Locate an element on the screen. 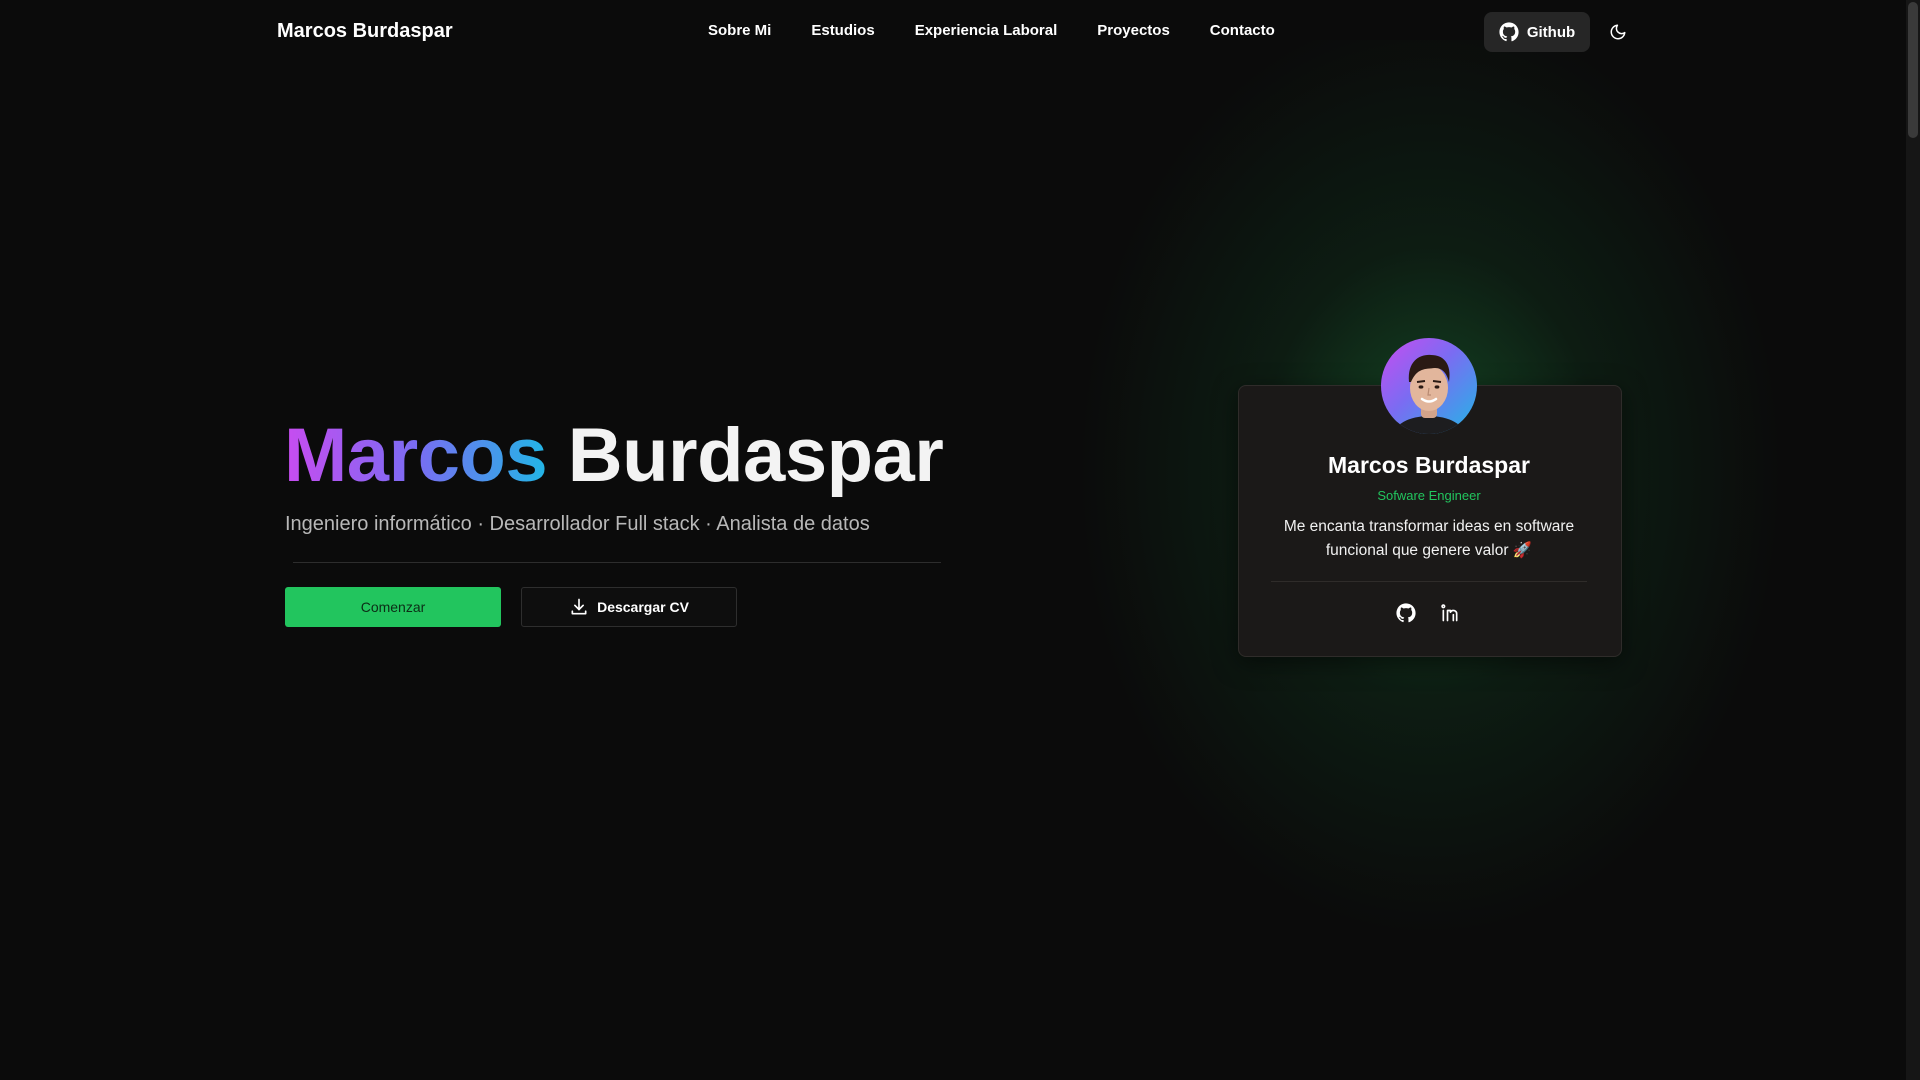  linkedin-icon is located at coordinates (1449, 613).